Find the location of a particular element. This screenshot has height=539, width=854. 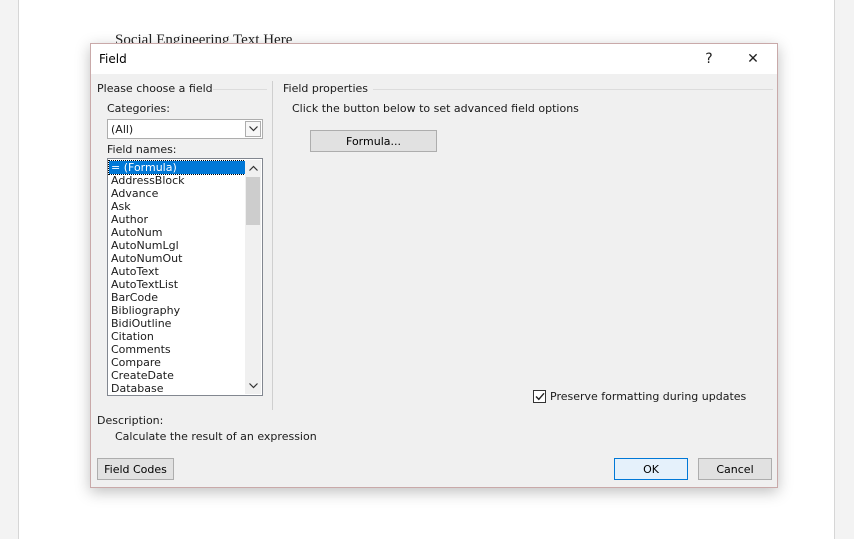

list-item: CreateDate is located at coordinates (177, 375).